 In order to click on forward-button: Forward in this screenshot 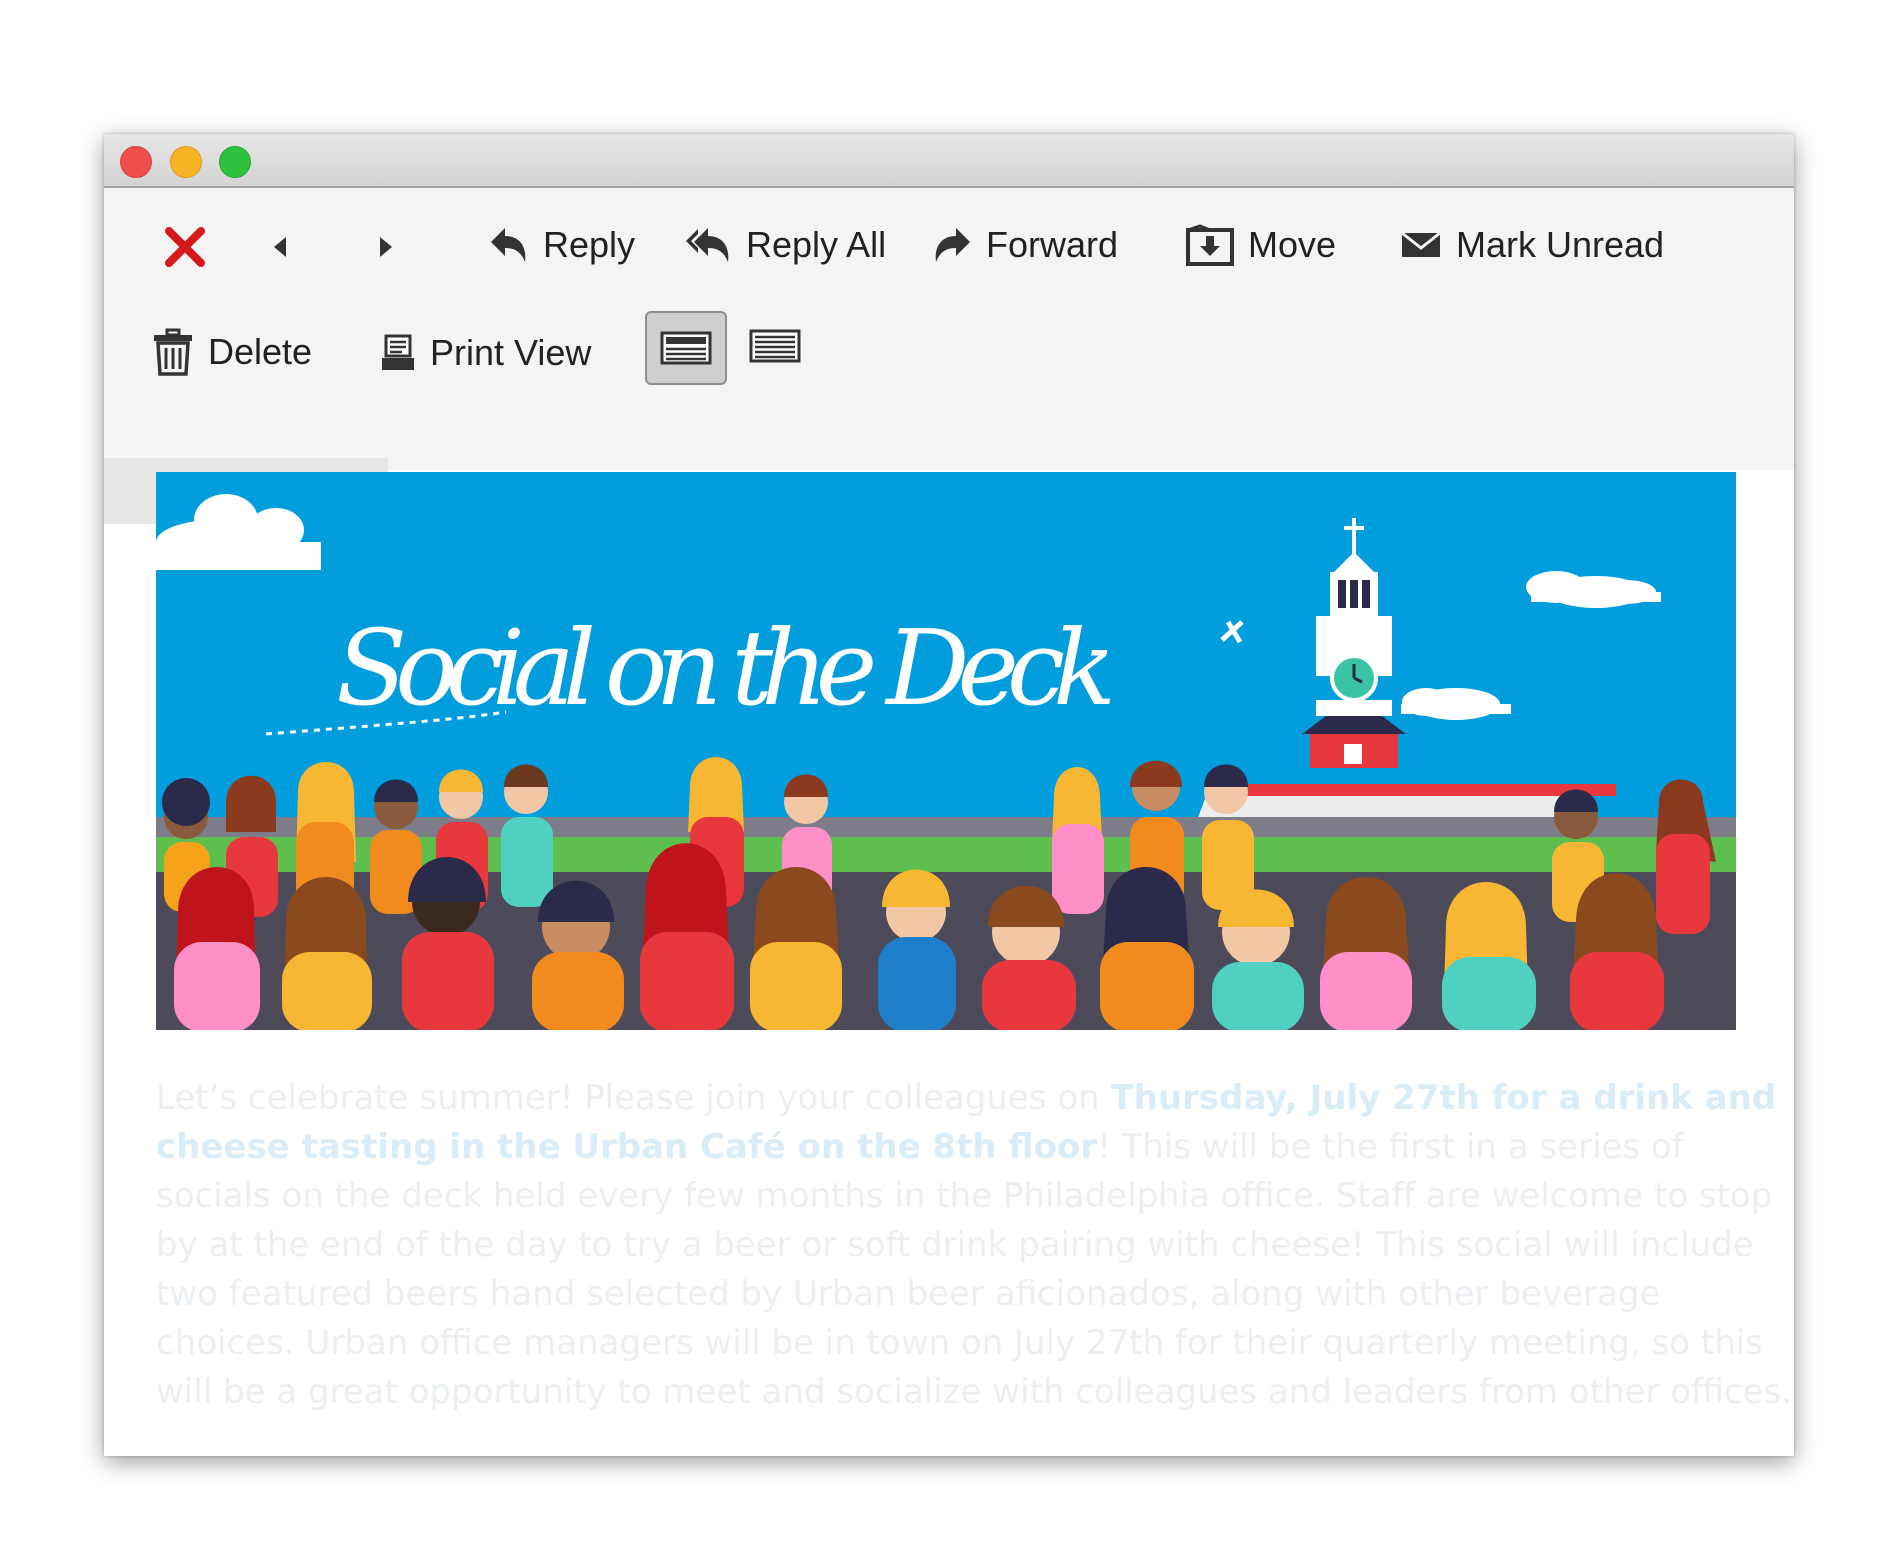, I will do `click(1025, 245)`.